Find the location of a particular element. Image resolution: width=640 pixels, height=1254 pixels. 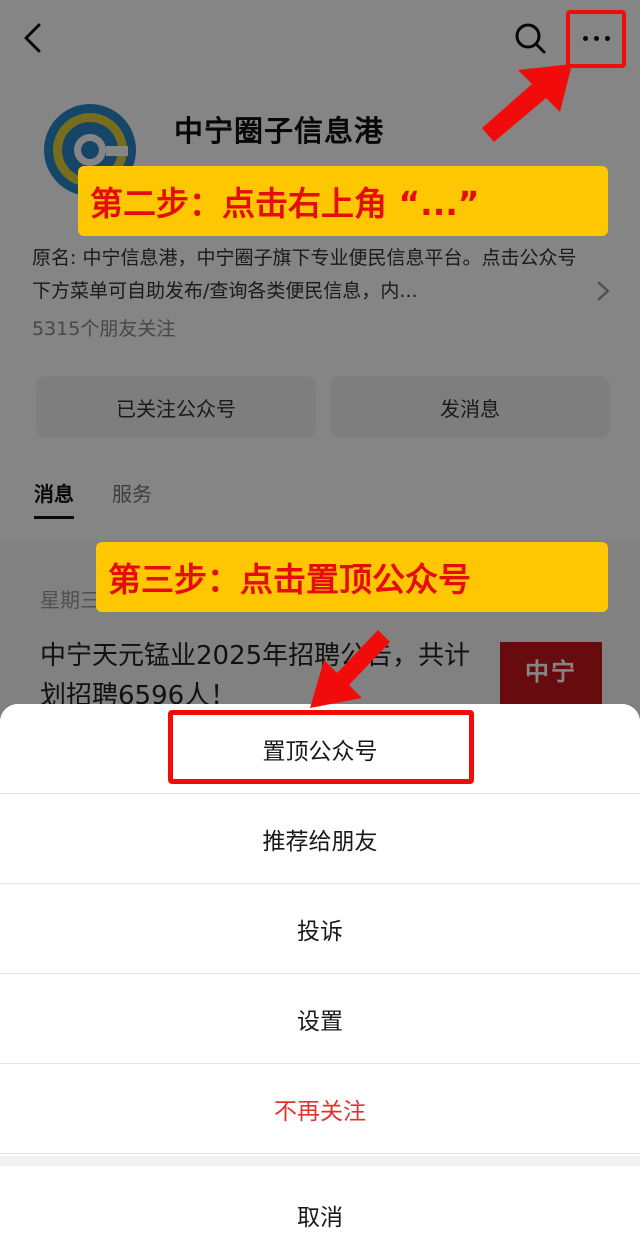

recommend-to-friend-option: 推荐给朋友 is located at coordinates (320, 839).